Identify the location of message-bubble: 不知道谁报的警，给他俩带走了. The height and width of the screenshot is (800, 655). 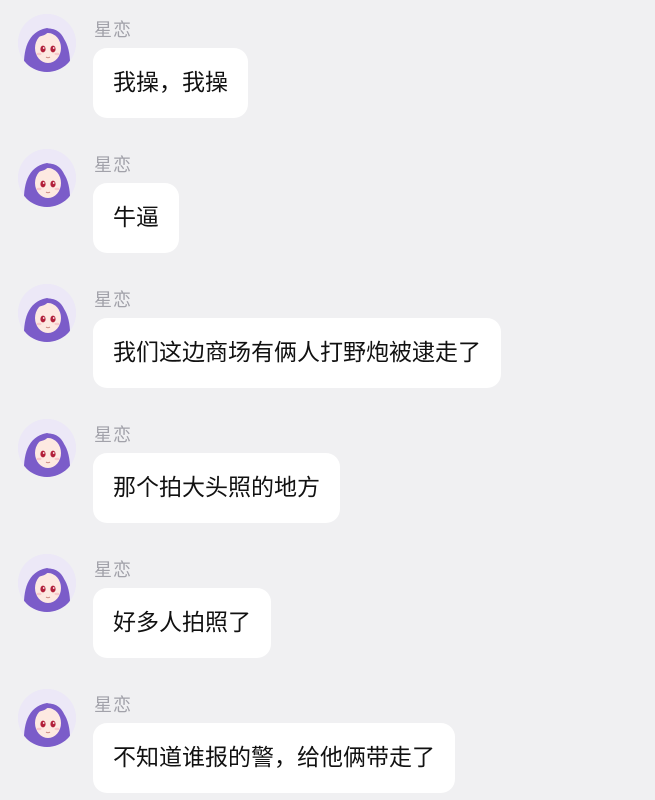
(274, 758).